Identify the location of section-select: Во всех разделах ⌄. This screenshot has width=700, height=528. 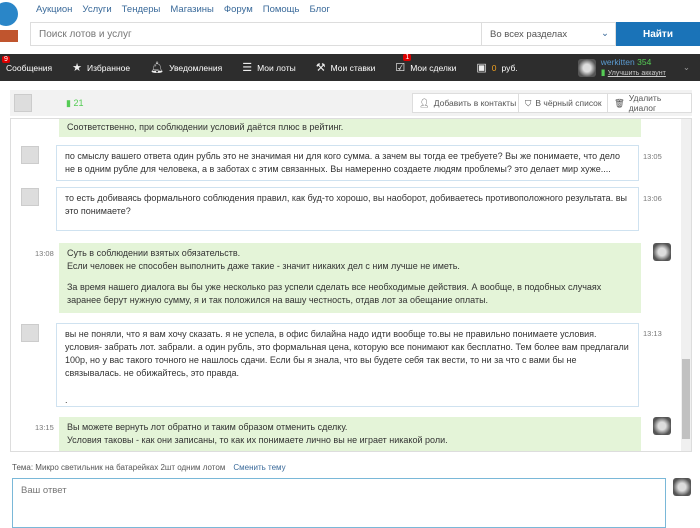
(548, 34).